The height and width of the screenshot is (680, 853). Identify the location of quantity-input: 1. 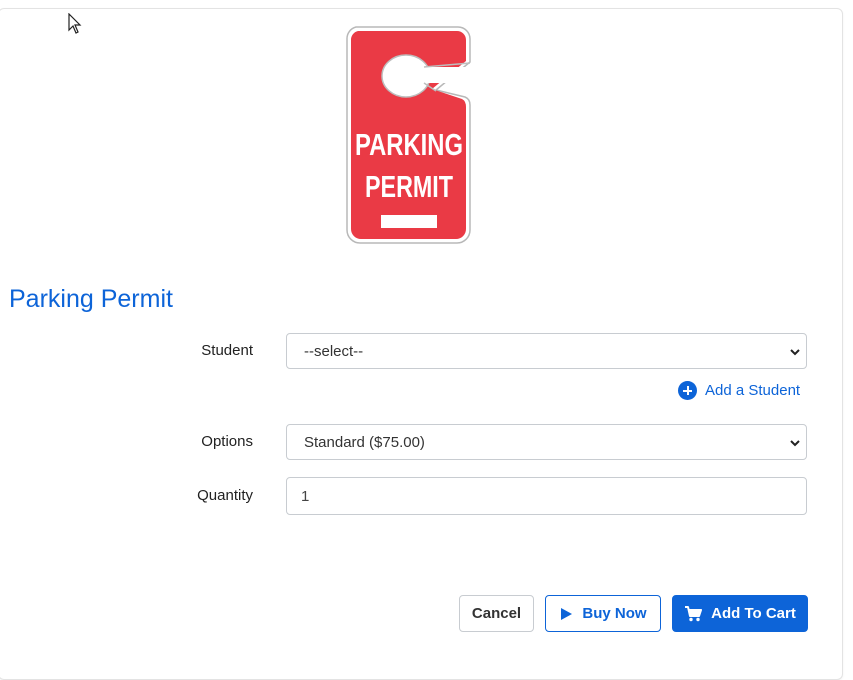
(546, 496).